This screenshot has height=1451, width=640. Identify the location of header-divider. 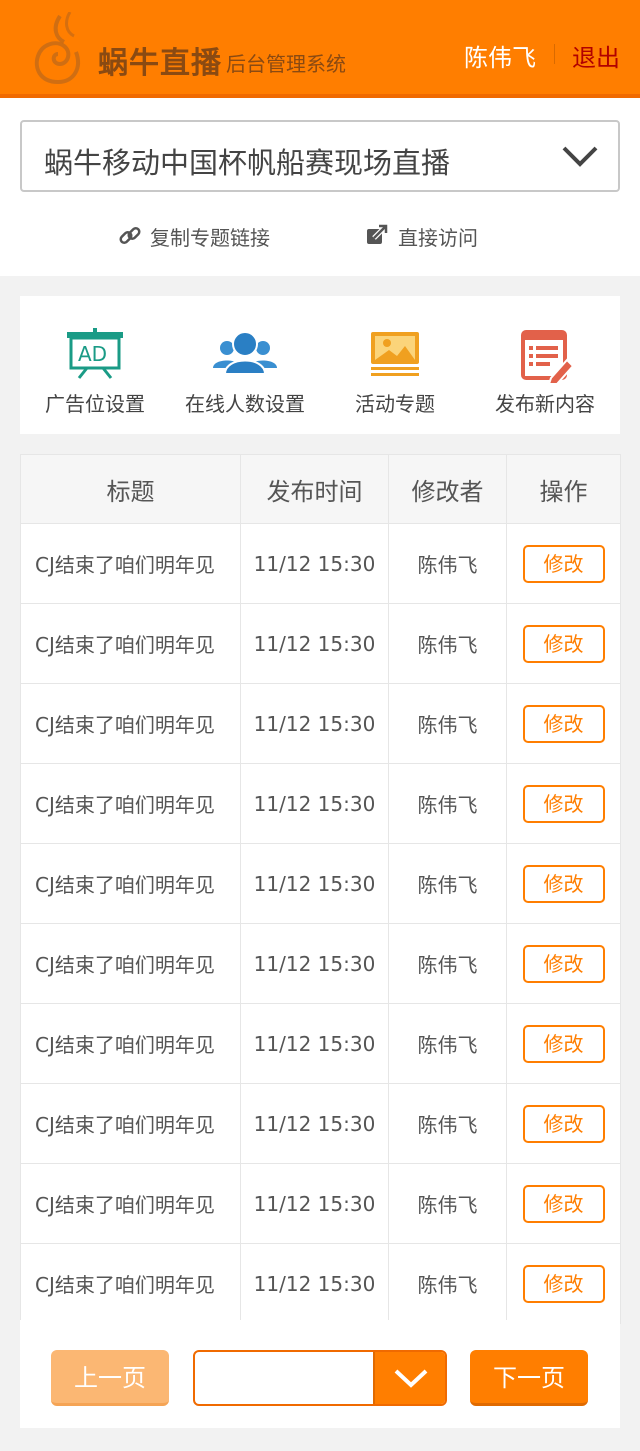
(554, 54).